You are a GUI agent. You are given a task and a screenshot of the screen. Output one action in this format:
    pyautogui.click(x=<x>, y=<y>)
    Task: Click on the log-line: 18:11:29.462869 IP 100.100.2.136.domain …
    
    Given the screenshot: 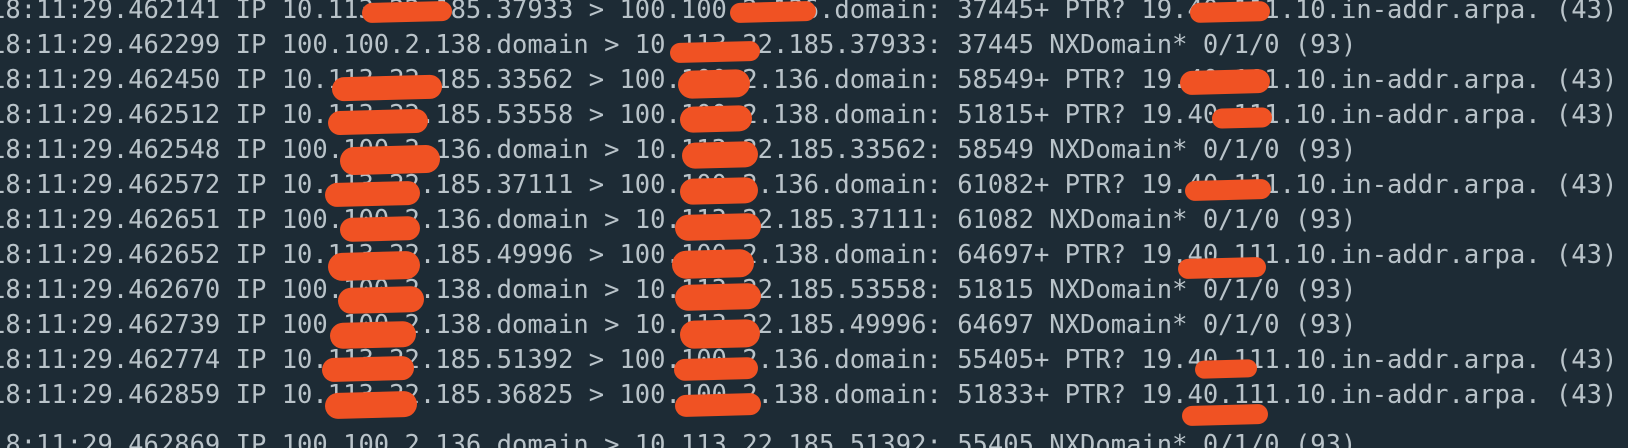 What is the action you would take?
    pyautogui.click(x=678, y=439)
    